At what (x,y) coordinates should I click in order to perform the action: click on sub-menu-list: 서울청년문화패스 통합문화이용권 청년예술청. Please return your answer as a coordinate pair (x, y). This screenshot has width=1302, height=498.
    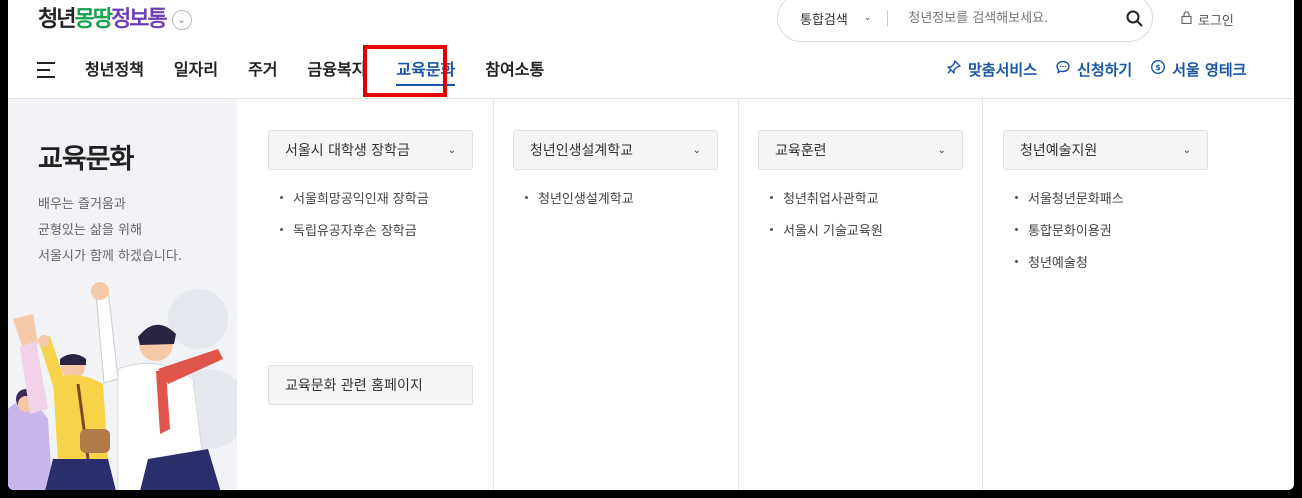
    Looking at the image, I should click on (1069, 229).